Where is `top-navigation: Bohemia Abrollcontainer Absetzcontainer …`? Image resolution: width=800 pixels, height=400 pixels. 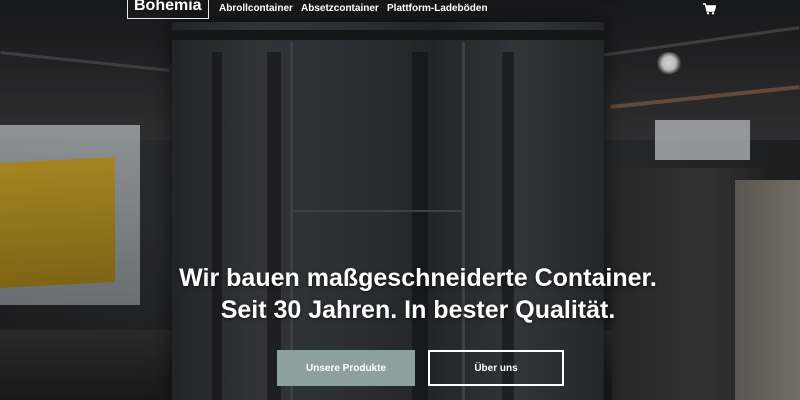 top-navigation: Bohemia Abrollcontainer Absetzcontainer … is located at coordinates (400, 11).